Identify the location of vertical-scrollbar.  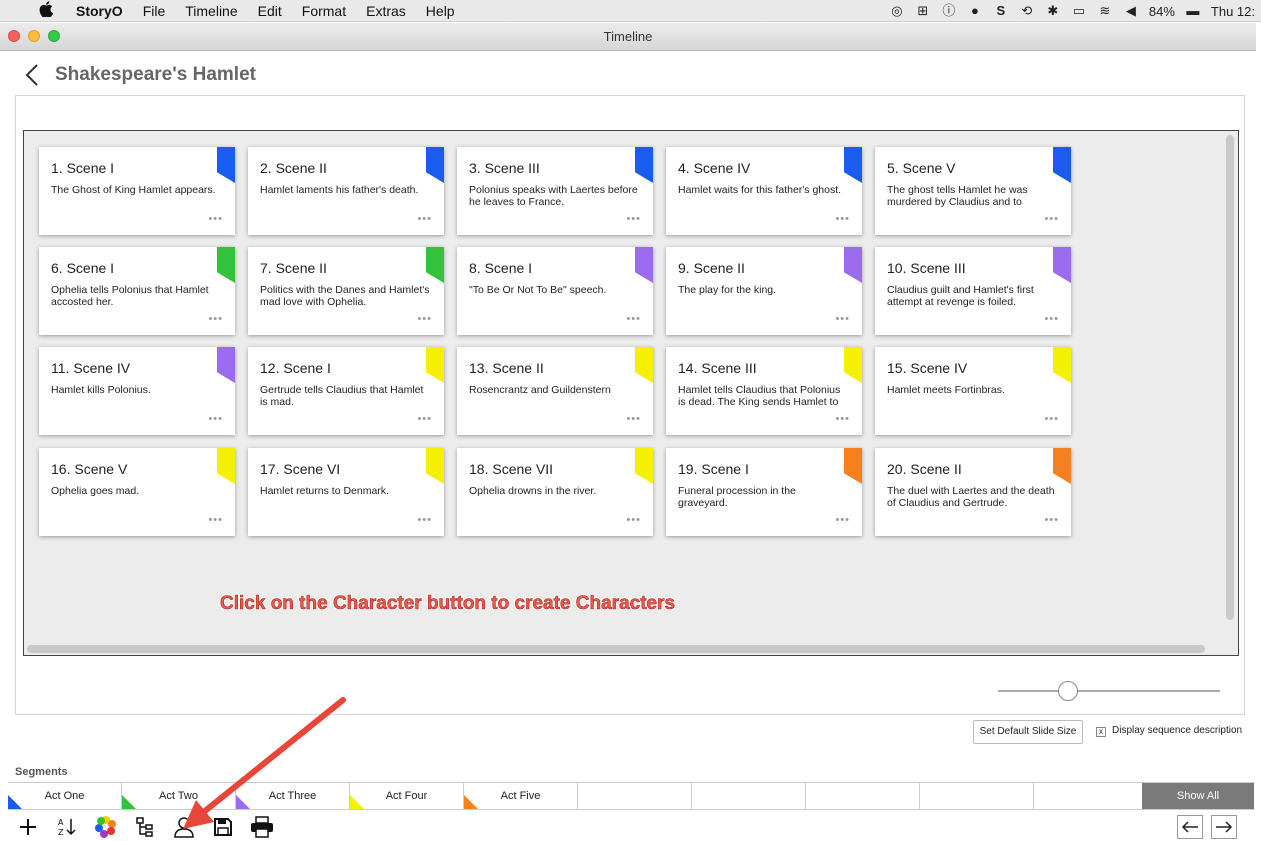
(1230, 377).